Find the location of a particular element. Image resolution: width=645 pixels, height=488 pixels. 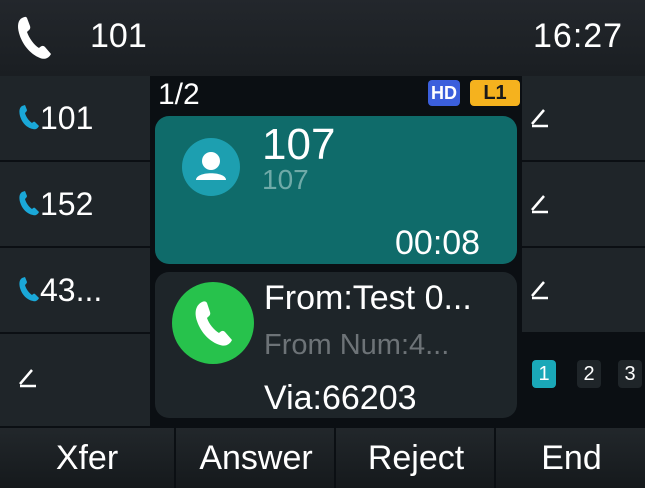

xfer-button: Xfer is located at coordinates (87, 458).